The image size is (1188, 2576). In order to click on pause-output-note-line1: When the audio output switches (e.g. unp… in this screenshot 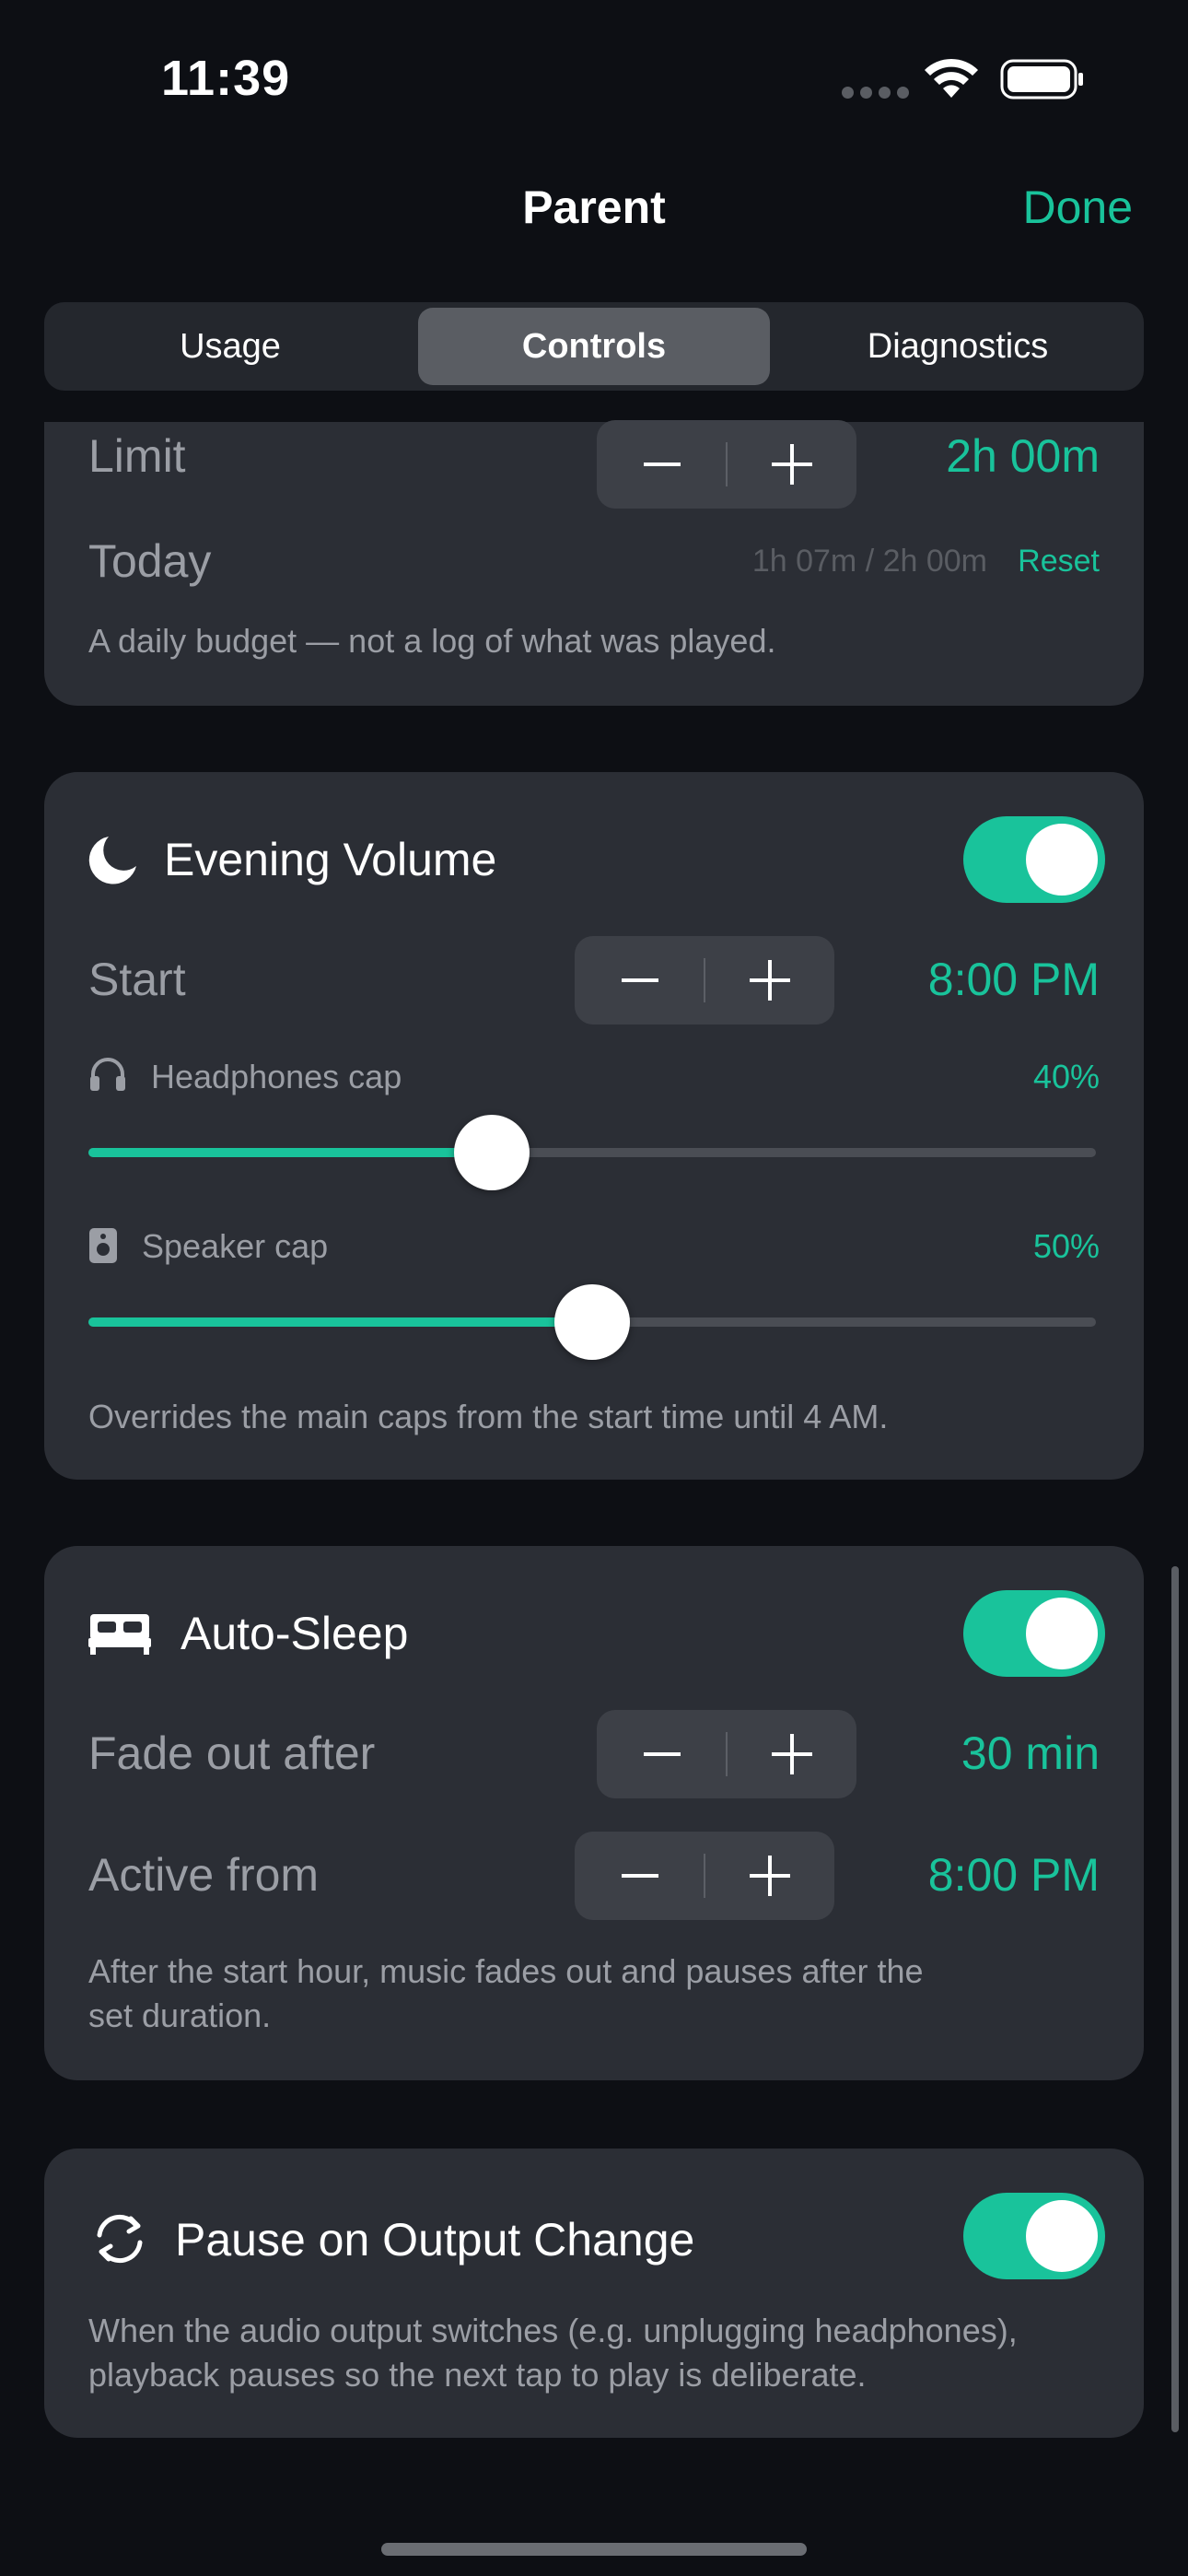, I will do `click(553, 2330)`.